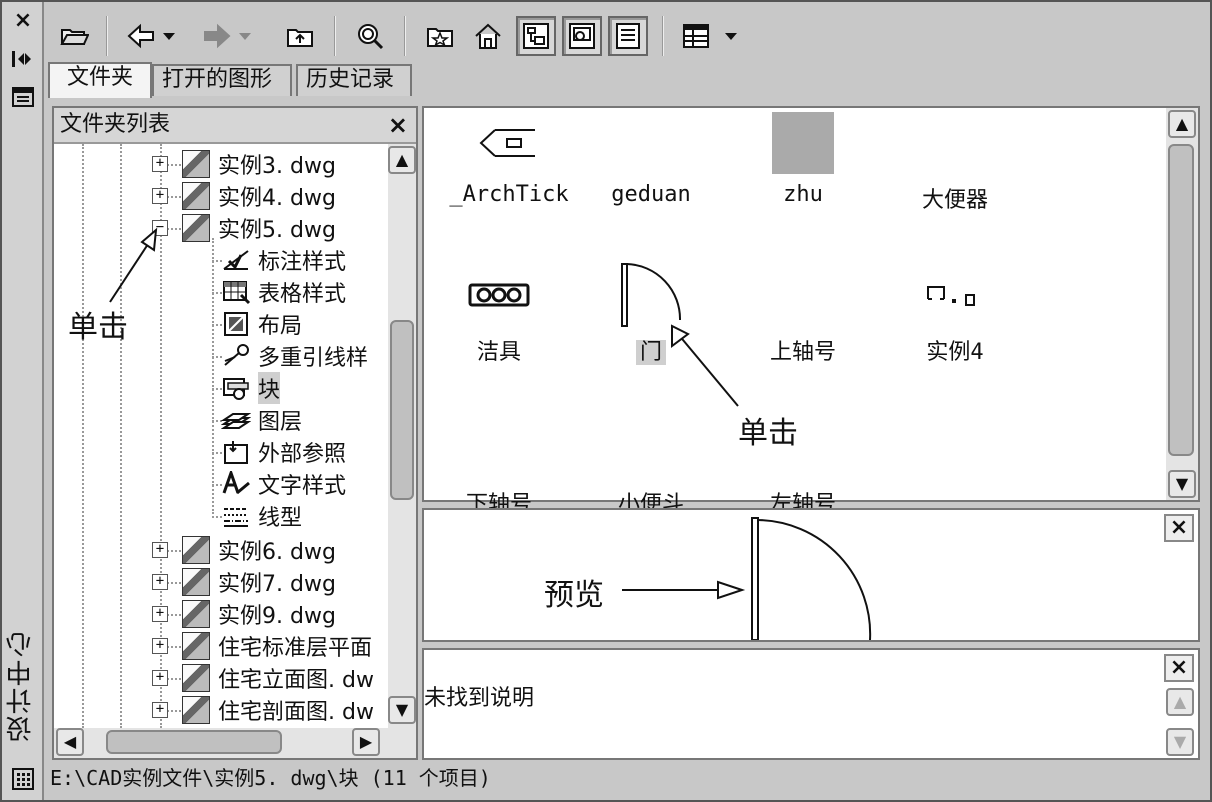  I want to click on search-button, so click(370, 36).